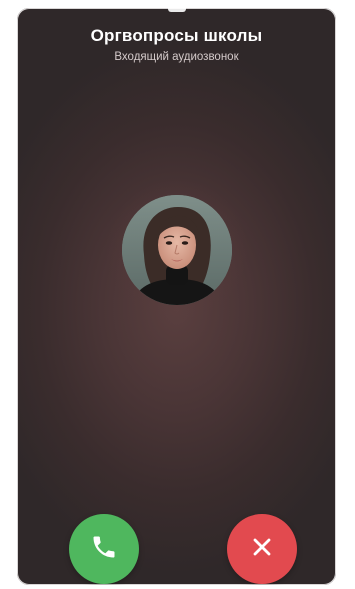 This screenshot has height=589, width=355. I want to click on avatar-glow, so click(176, 250).